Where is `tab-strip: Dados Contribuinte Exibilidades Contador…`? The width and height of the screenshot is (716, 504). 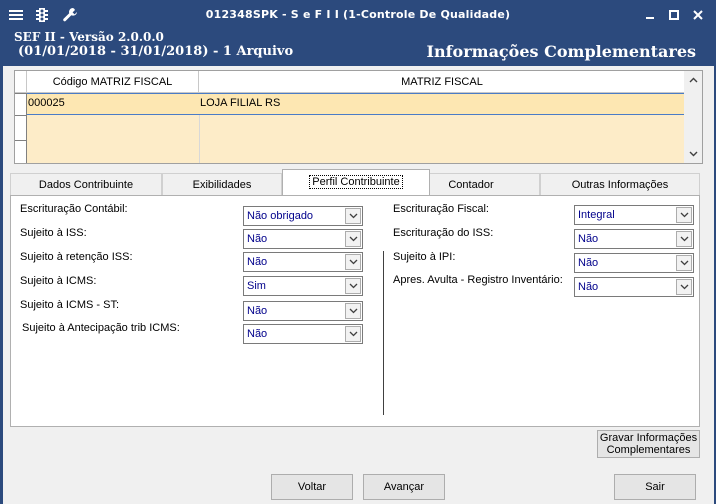 tab-strip: Dados Contribuinte Exibilidades Contador… is located at coordinates (355, 182).